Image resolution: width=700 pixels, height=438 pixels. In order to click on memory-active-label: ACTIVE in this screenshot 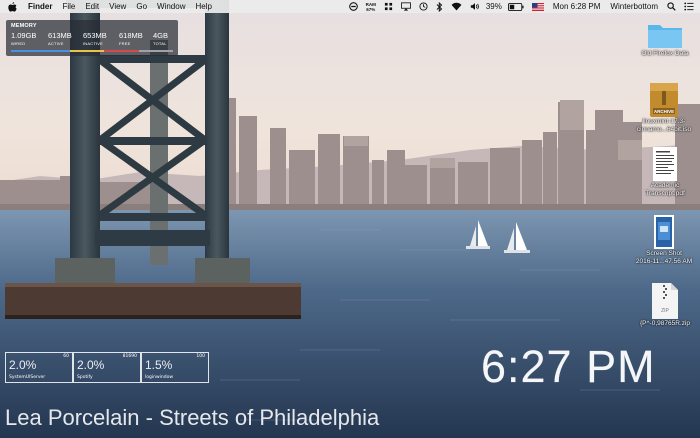, I will do `click(56, 43)`.